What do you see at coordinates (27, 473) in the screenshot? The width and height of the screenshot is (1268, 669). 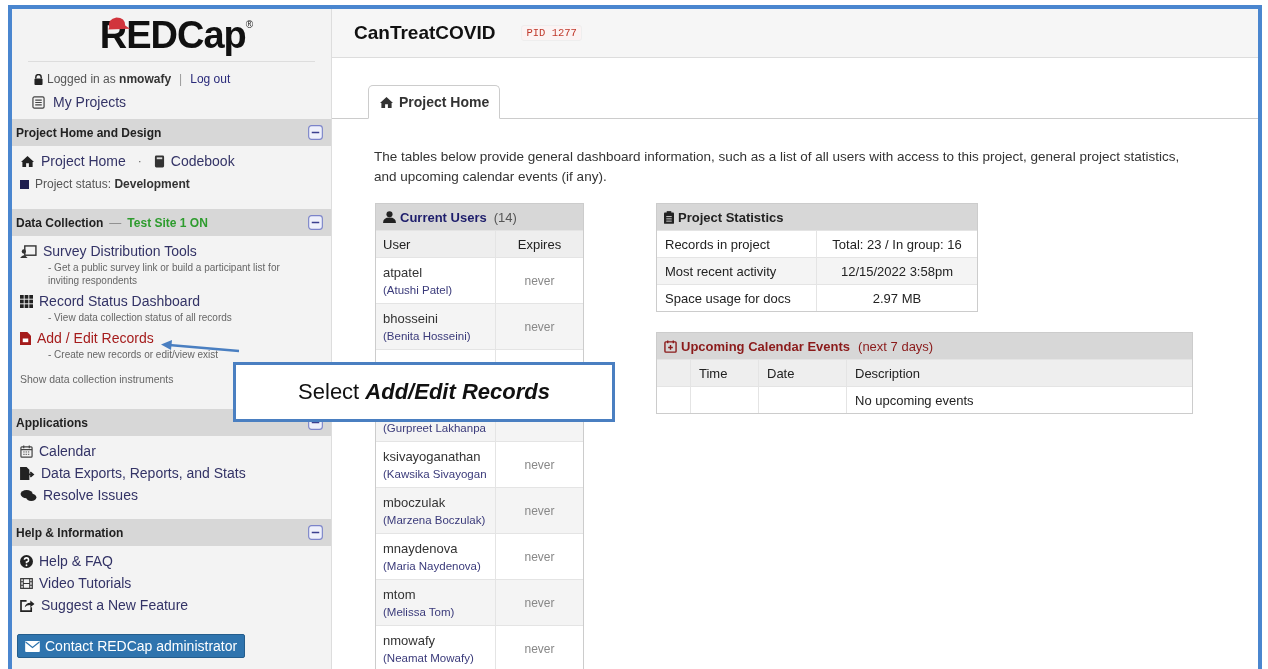 I see `export-icon` at bounding box center [27, 473].